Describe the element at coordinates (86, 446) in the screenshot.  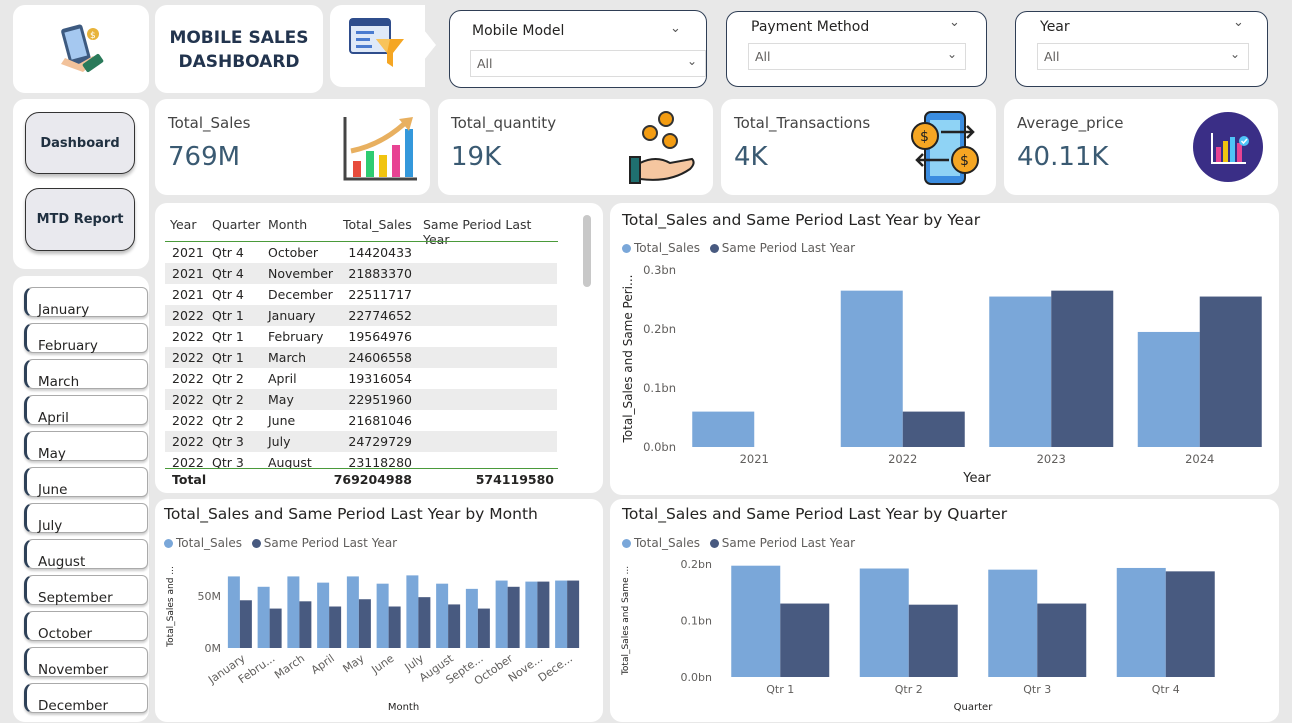
I see `month-button-may: May` at that location.